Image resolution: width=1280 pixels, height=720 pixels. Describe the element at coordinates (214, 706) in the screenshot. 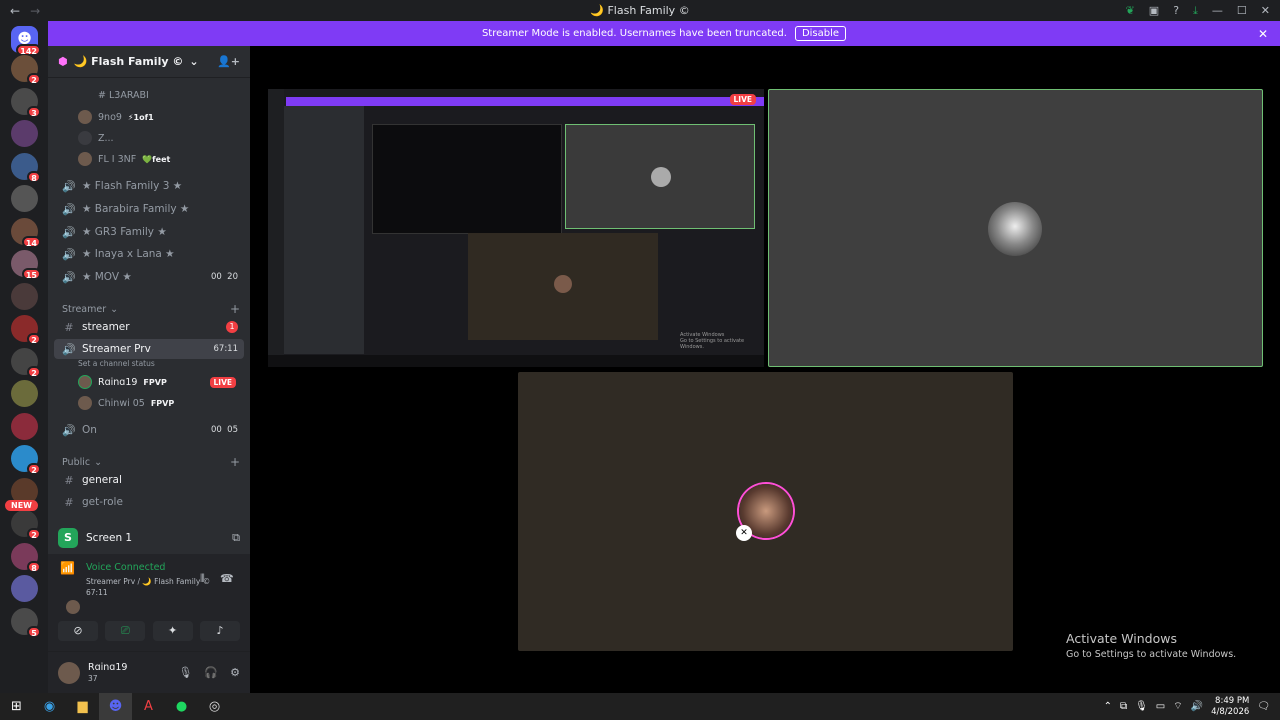

I see `obs-icon: ◎` at that location.